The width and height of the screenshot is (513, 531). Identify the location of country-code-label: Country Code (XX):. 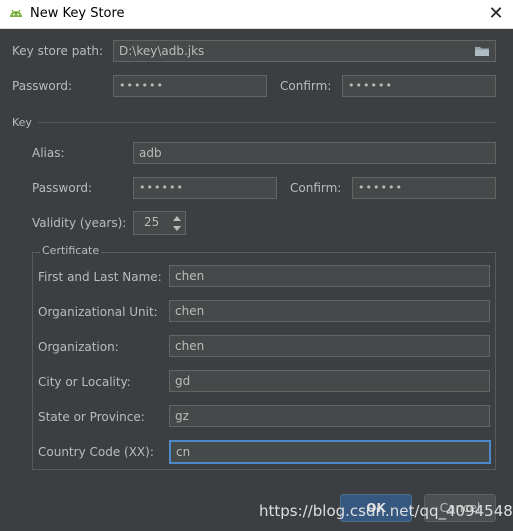
(96, 452).